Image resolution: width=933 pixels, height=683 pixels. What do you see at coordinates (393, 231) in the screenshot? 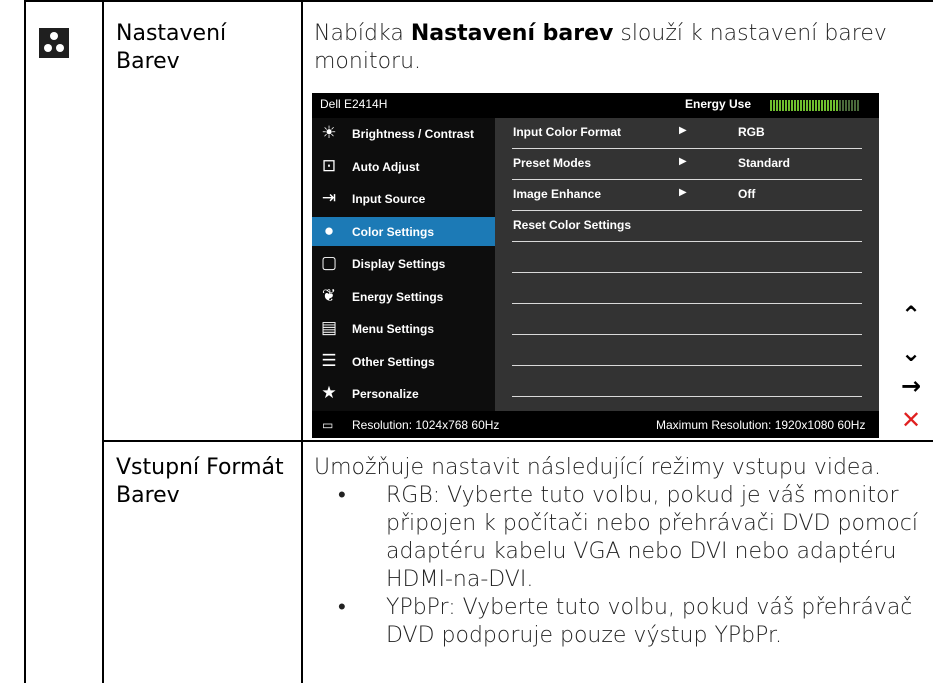
I see `osd-menu-item-label: Color Settings` at bounding box center [393, 231].